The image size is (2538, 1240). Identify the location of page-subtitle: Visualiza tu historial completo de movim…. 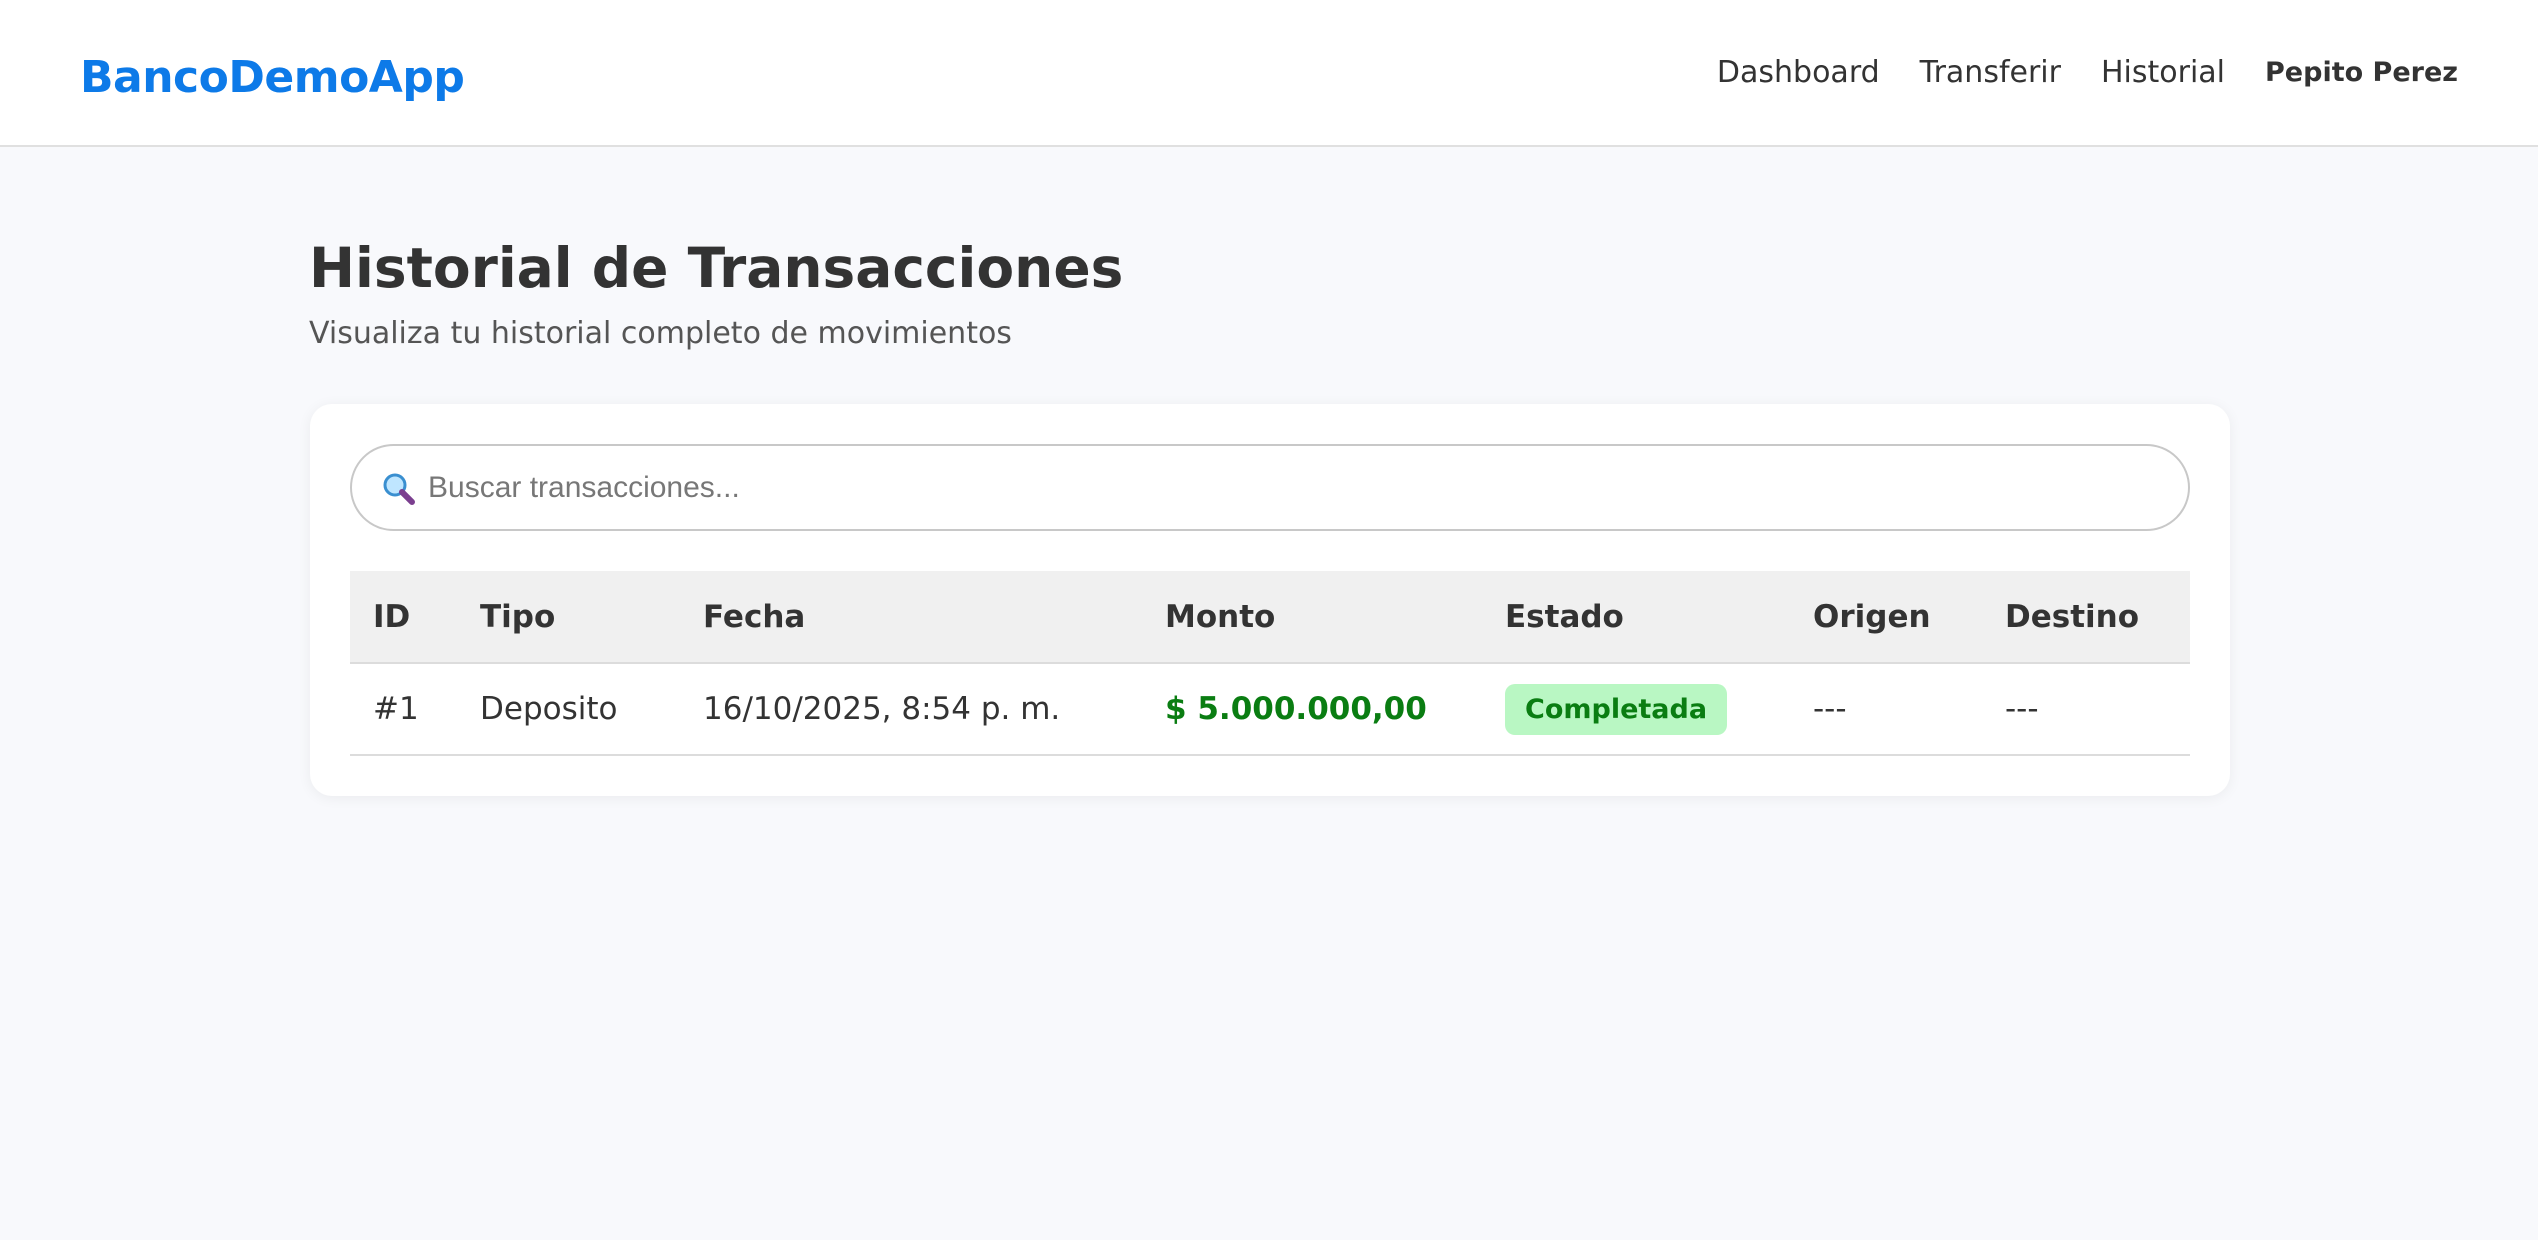
(660, 333).